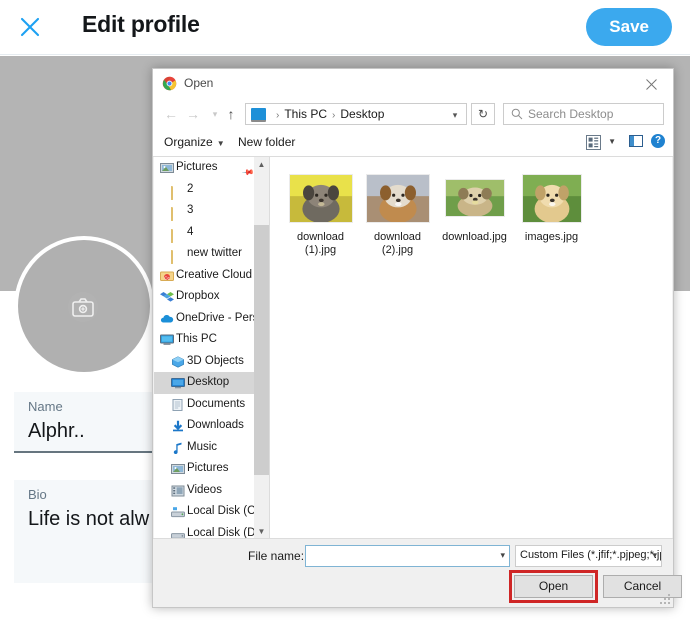 This screenshot has width=690, height=625. I want to click on sidebar-item-onedrive-person: OneDrive - Person, so click(211, 319).